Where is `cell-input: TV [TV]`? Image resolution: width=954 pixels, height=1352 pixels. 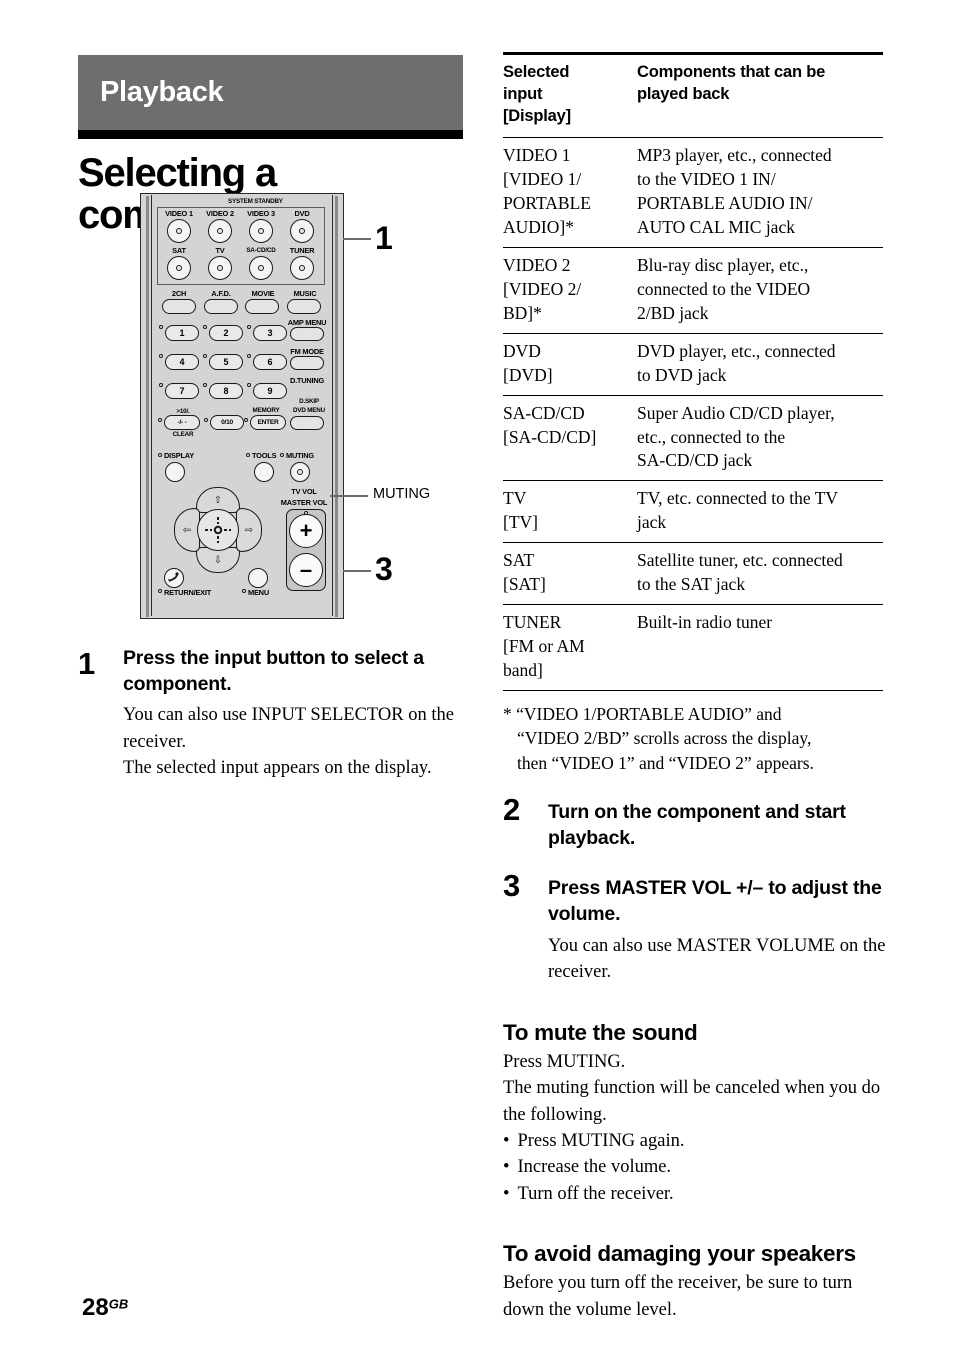
cell-input: TV [TV] is located at coordinates (570, 512).